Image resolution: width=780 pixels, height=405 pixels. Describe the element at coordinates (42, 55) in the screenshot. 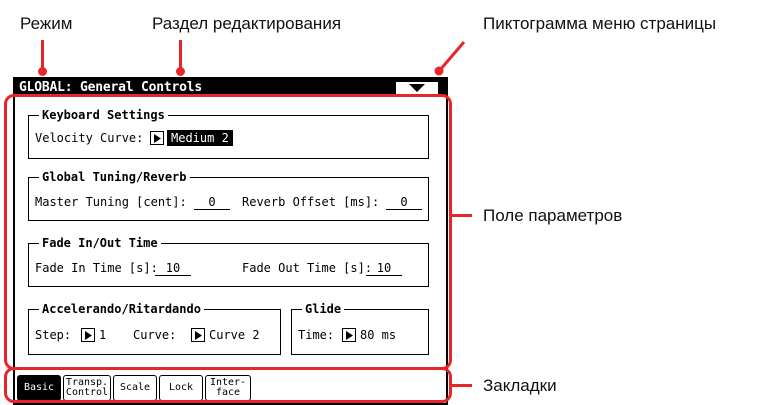

I see `mode-pointer-line` at that location.